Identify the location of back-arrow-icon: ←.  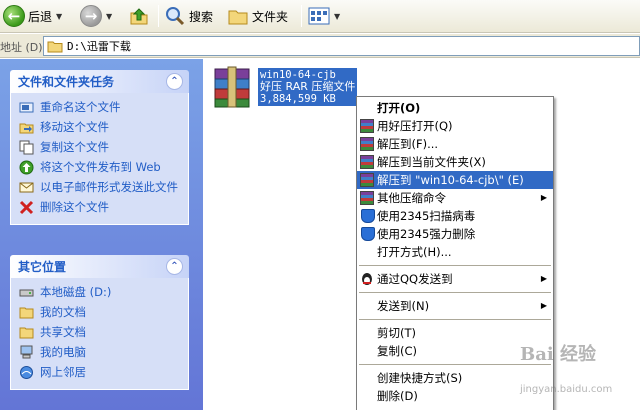
(14, 16).